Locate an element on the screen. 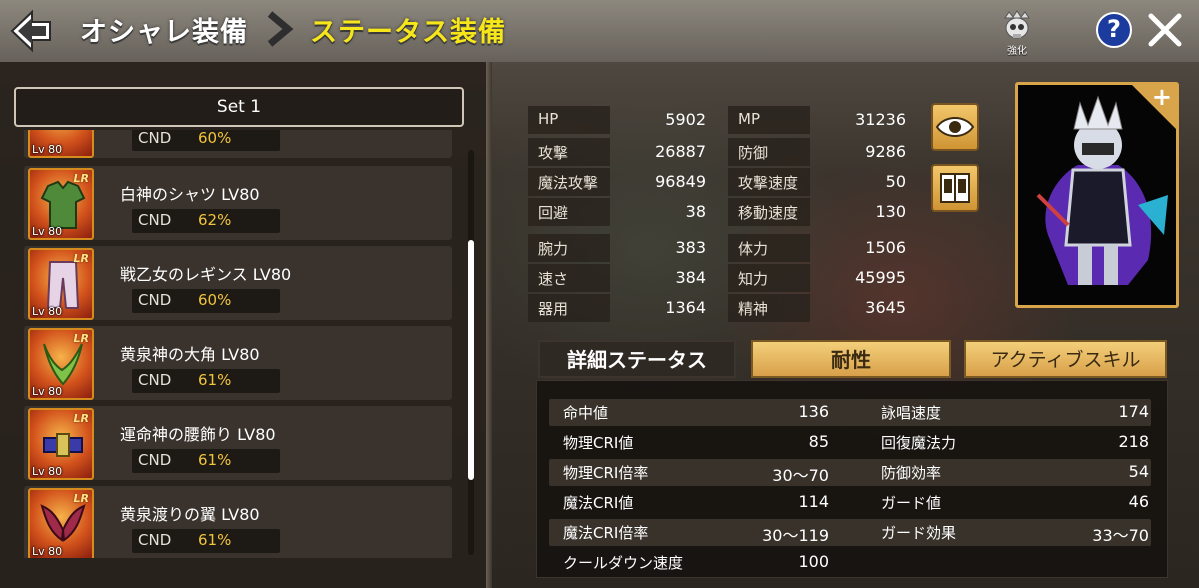  equipment-row: Lv 80 CND 60% is located at coordinates (238, 144).